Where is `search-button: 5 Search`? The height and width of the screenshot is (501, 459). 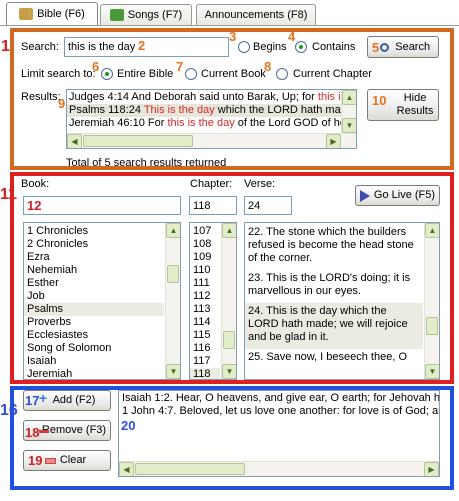 search-button: 5 Search is located at coordinates (403, 47).